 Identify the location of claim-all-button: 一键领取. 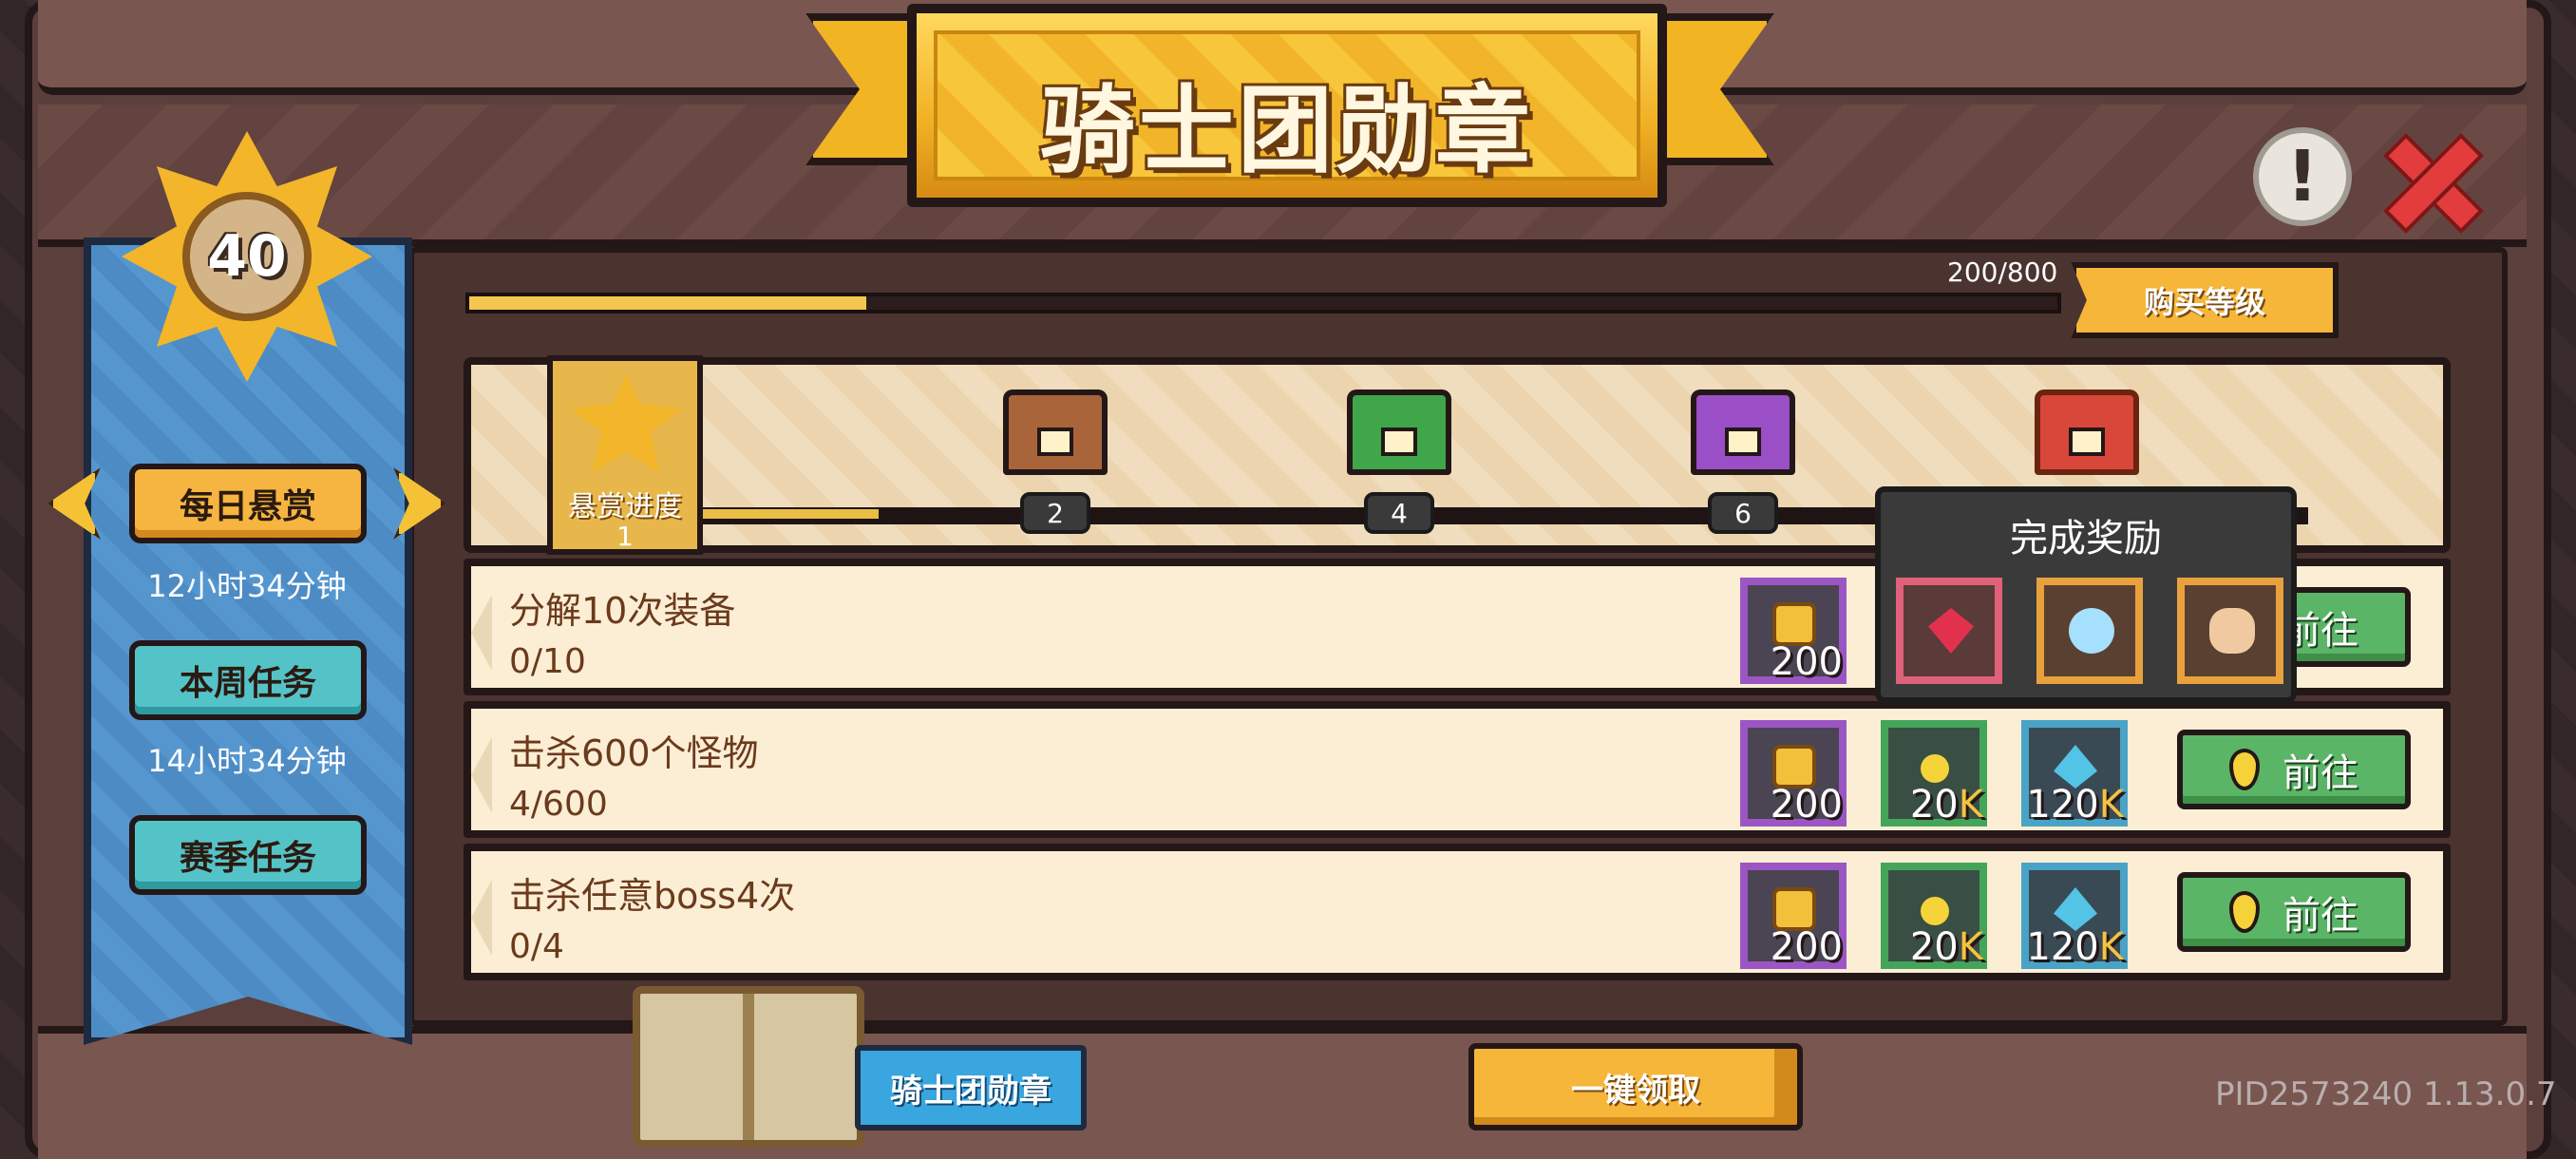
(1635, 1086).